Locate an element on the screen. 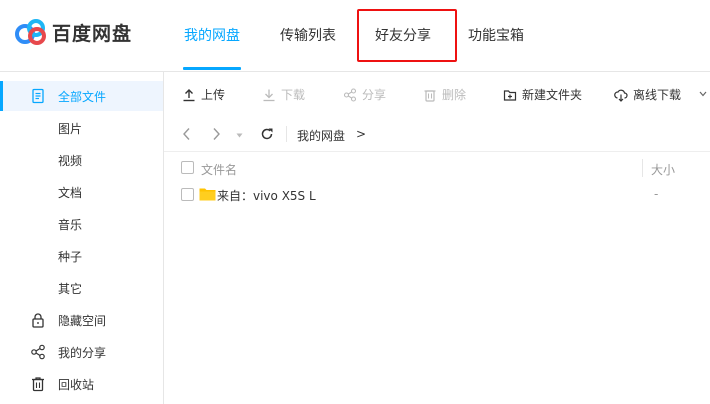  sidebar-item-label: 隐藏空间 is located at coordinates (82, 320).